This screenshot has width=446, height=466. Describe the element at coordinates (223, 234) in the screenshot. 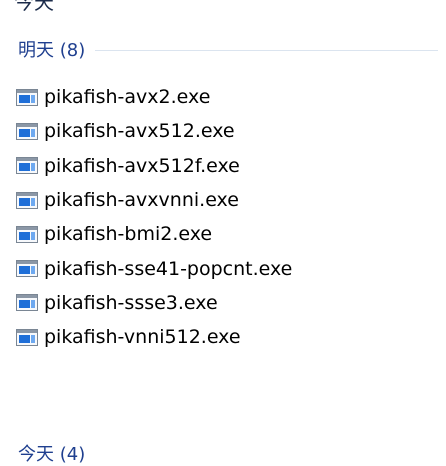

I see `file-item: pikafish-bmi2.exe` at that location.